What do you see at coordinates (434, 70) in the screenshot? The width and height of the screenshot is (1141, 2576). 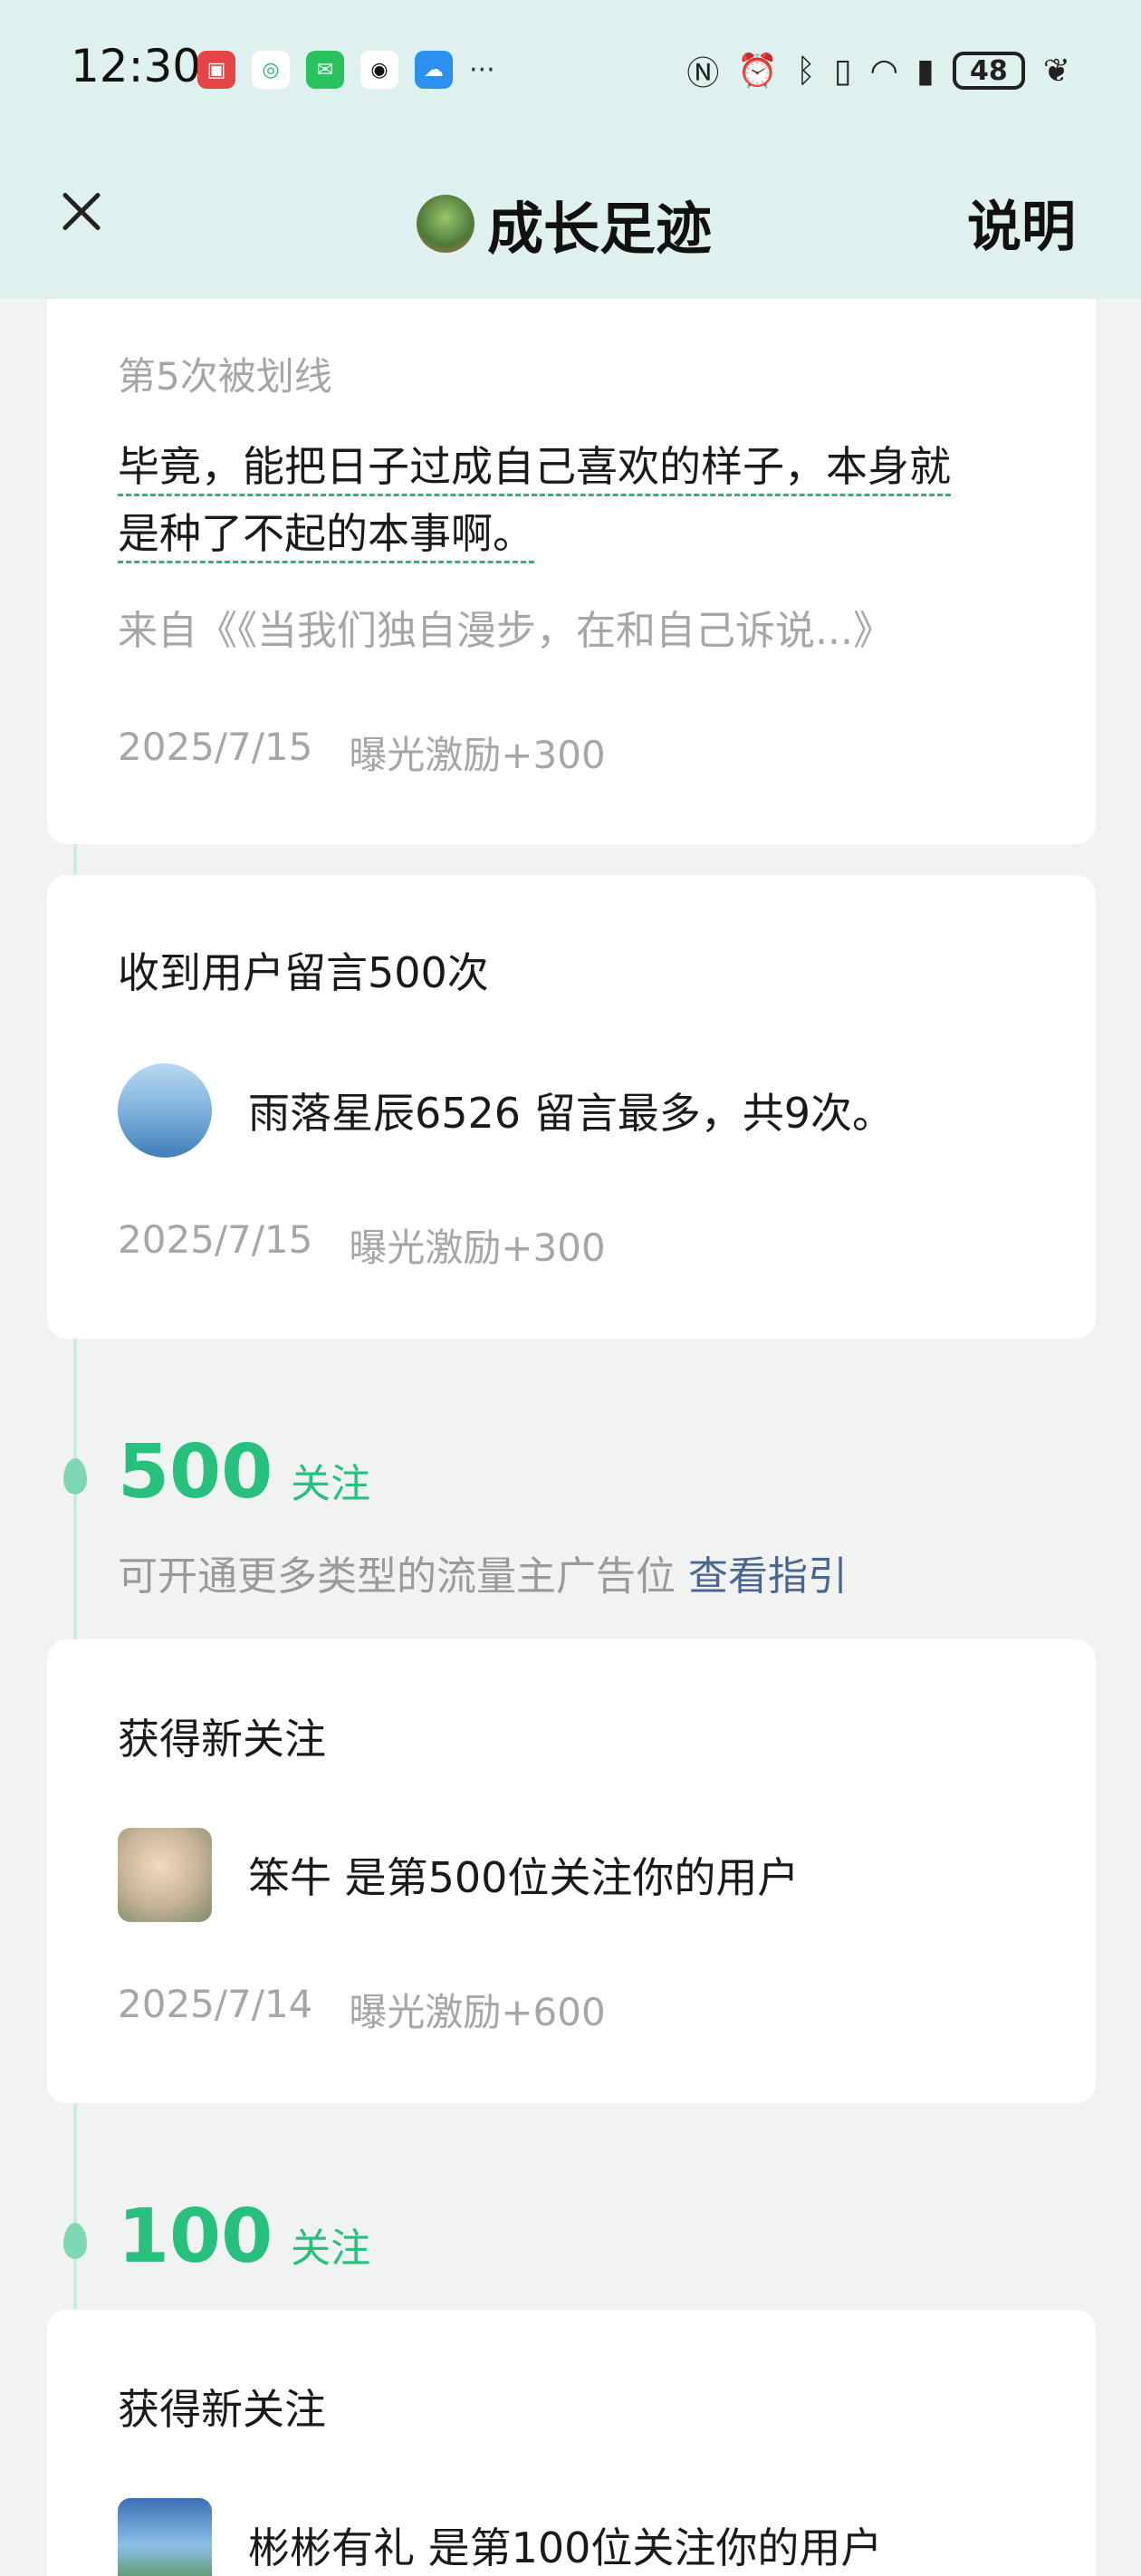 I see `cloud-icon: ☁` at bounding box center [434, 70].